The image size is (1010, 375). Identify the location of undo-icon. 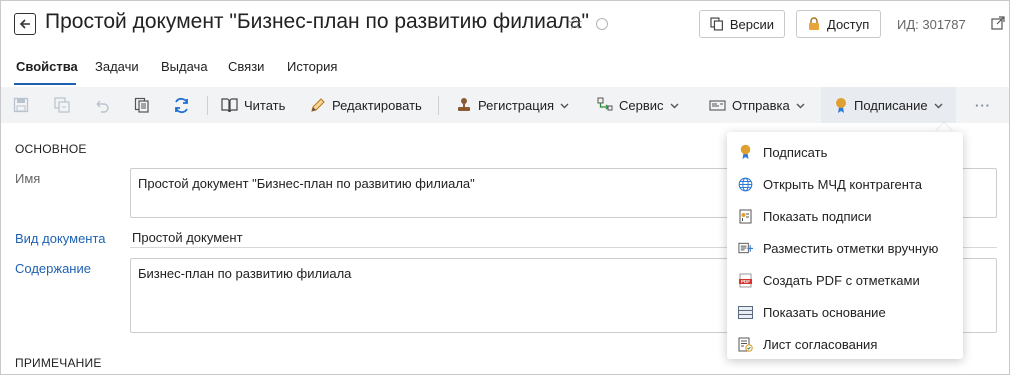
(102, 106).